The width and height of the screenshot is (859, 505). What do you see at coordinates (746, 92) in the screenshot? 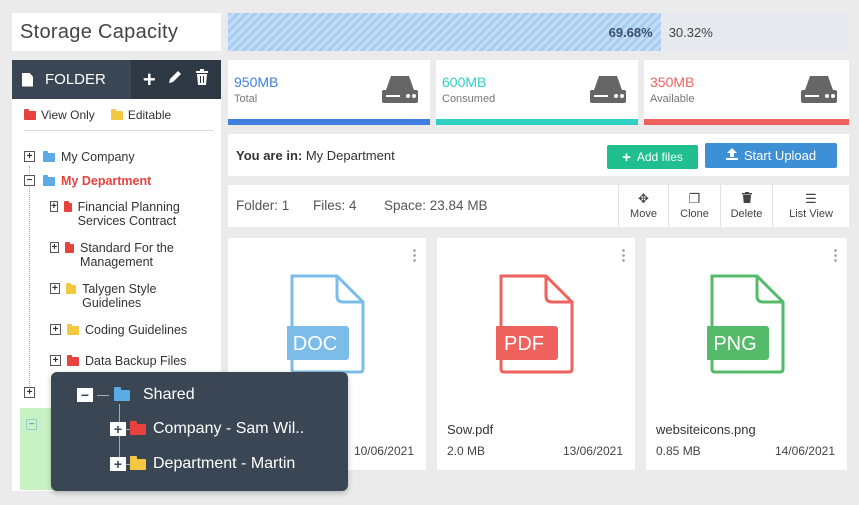
I see `stat-card-available: 350MB Available` at bounding box center [746, 92].